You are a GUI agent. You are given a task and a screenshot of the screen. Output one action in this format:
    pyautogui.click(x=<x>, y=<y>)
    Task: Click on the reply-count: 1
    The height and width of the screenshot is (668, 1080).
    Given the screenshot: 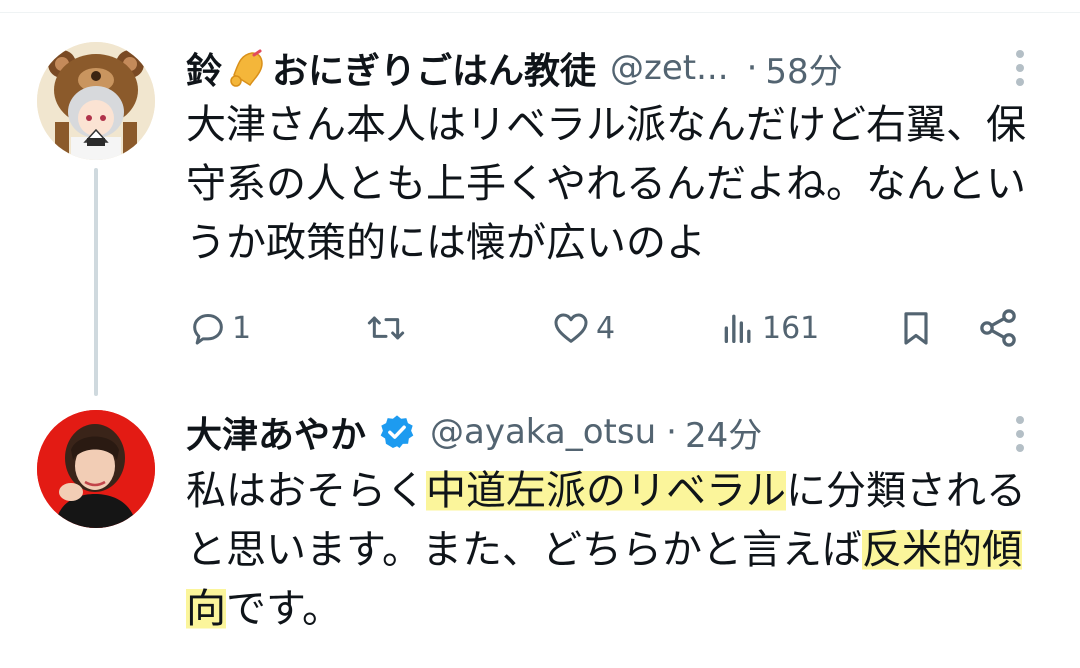 What is the action you would take?
    pyautogui.click(x=242, y=328)
    